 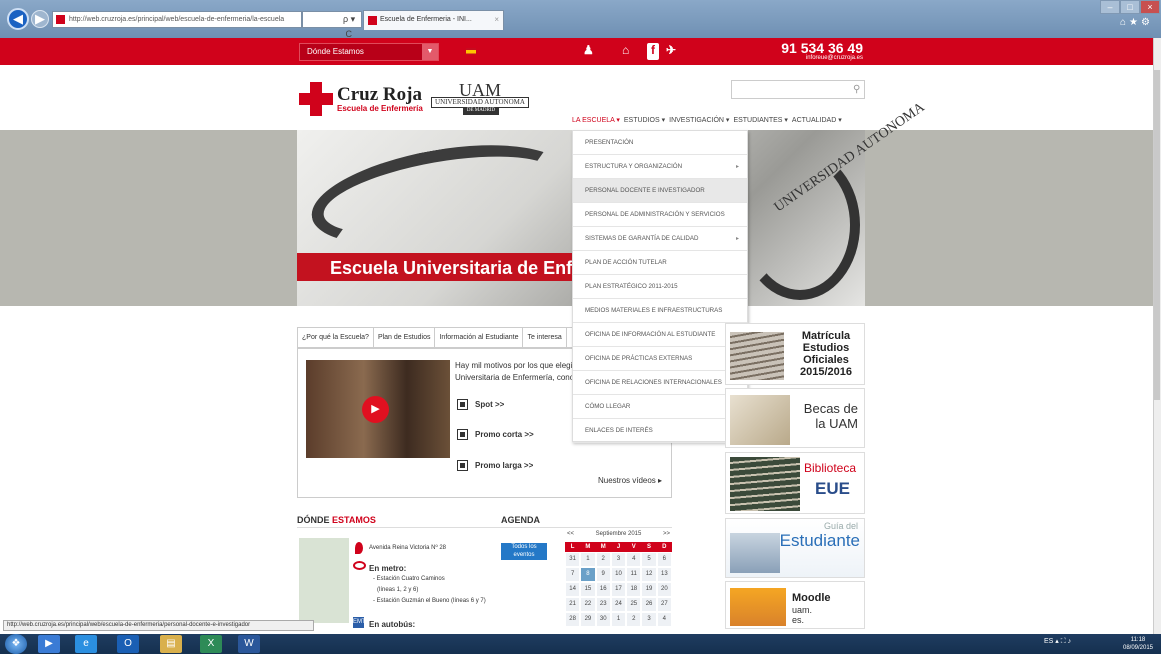 I want to click on address-tools: ρ ▾ C, so click(x=332, y=25).